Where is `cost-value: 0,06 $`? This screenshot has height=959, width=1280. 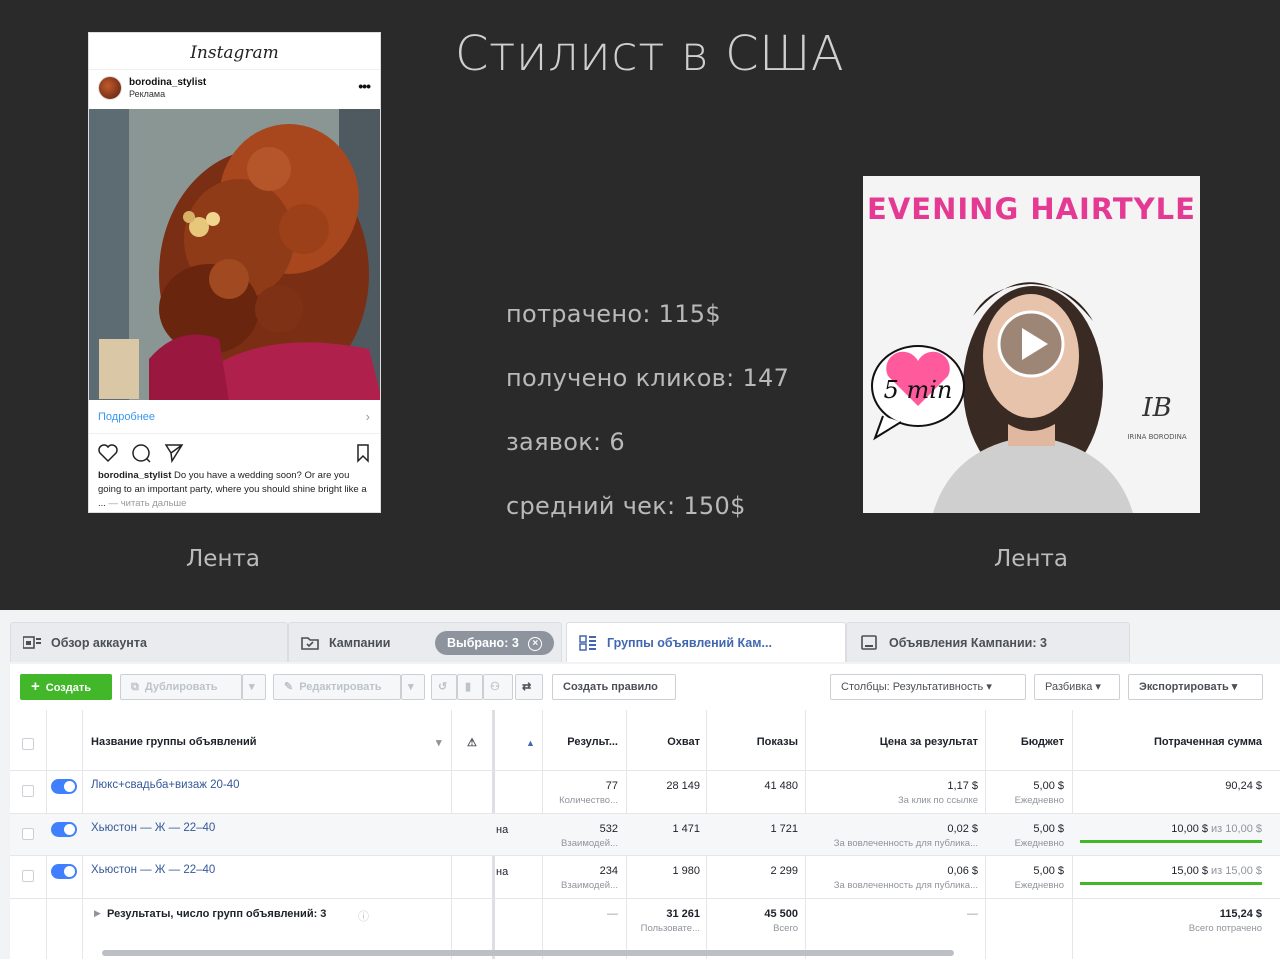
cost-value: 0,06 $ is located at coordinates (962, 871).